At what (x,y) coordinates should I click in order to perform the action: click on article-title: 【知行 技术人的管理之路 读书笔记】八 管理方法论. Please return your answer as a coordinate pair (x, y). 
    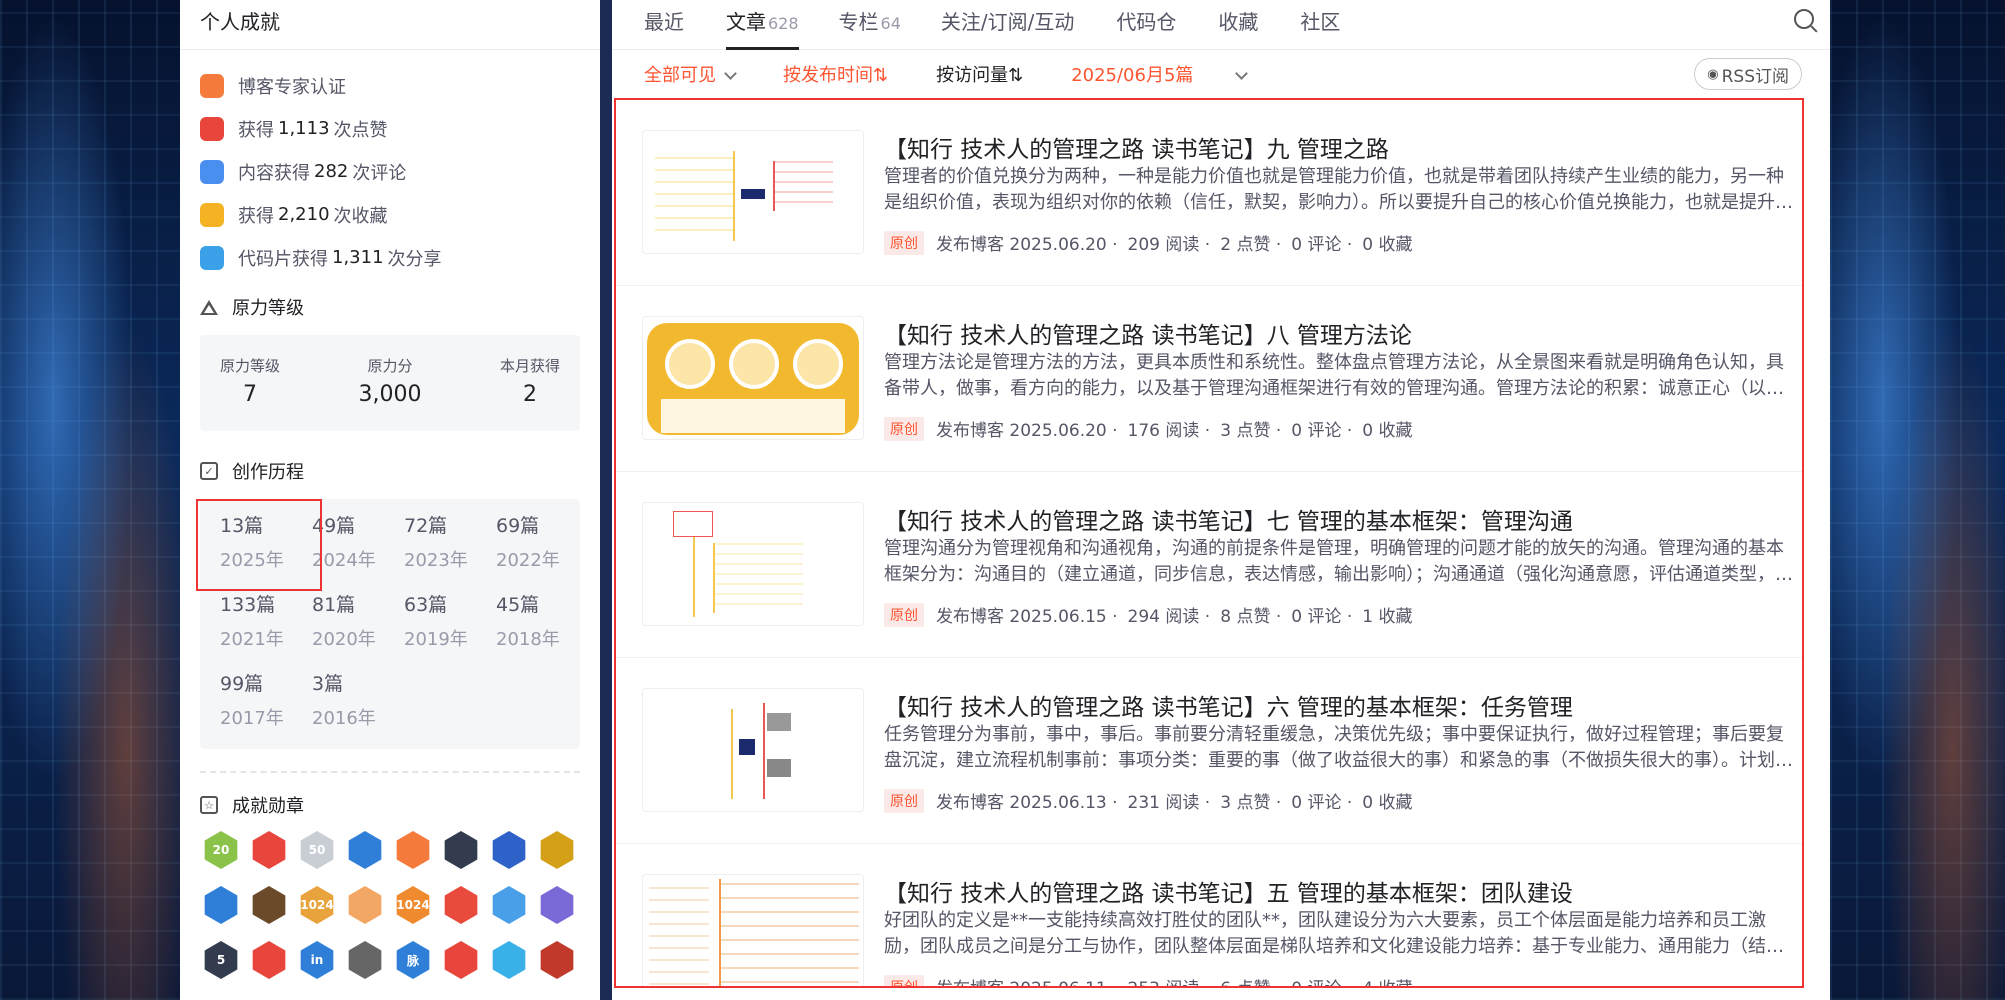
    Looking at the image, I should click on (1340, 333).